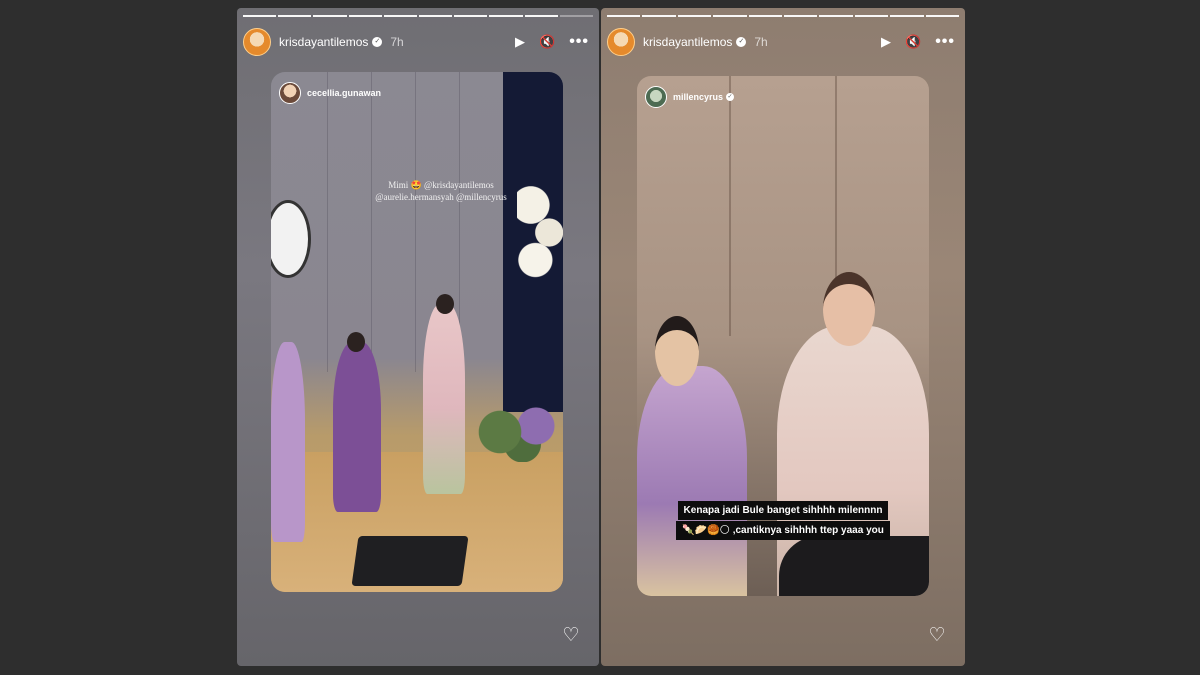 The width and height of the screenshot is (1200, 675). I want to click on mention-text: Mimi 🤩 @krisdayantilemos, so click(441, 185).